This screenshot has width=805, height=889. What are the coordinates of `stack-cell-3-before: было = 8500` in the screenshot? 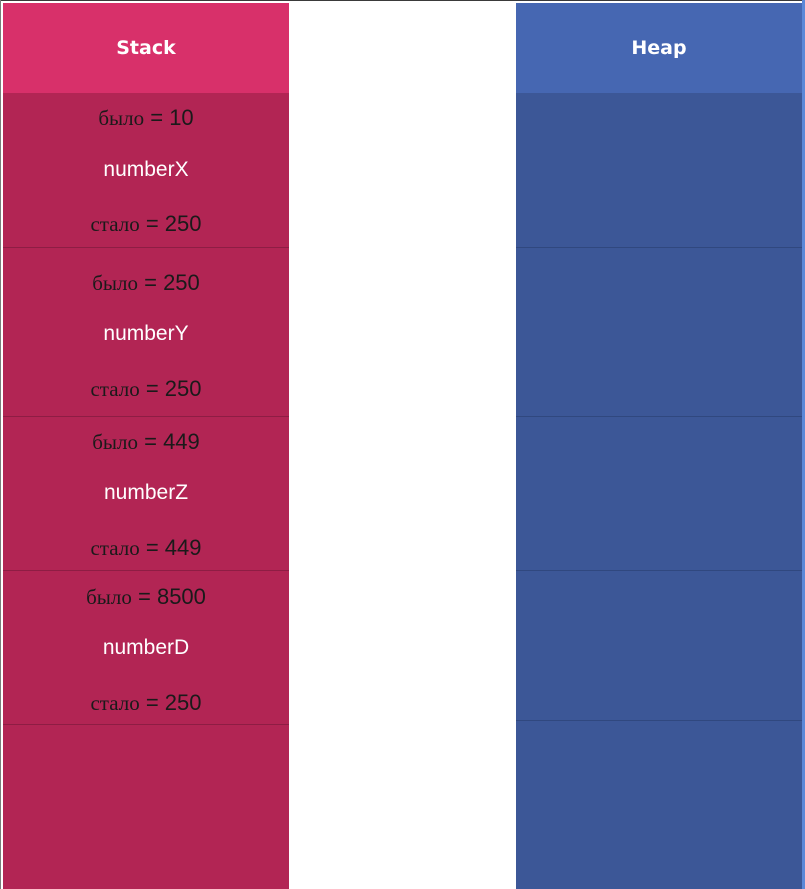 It's located at (146, 597).